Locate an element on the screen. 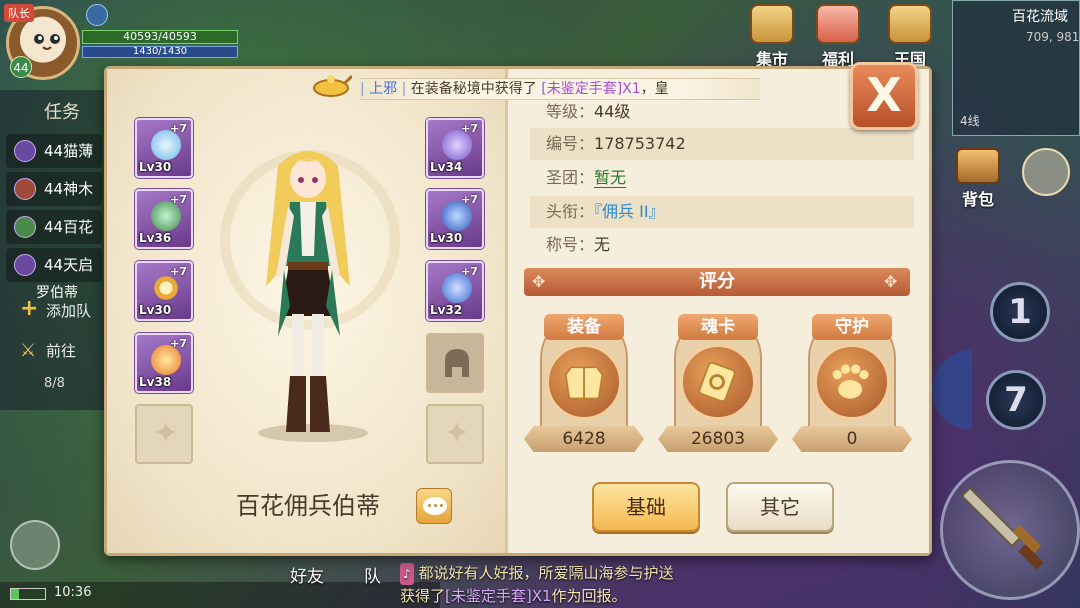 This screenshot has height=608, width=1080. dpad-icon is located at coordinates (1046, 172).